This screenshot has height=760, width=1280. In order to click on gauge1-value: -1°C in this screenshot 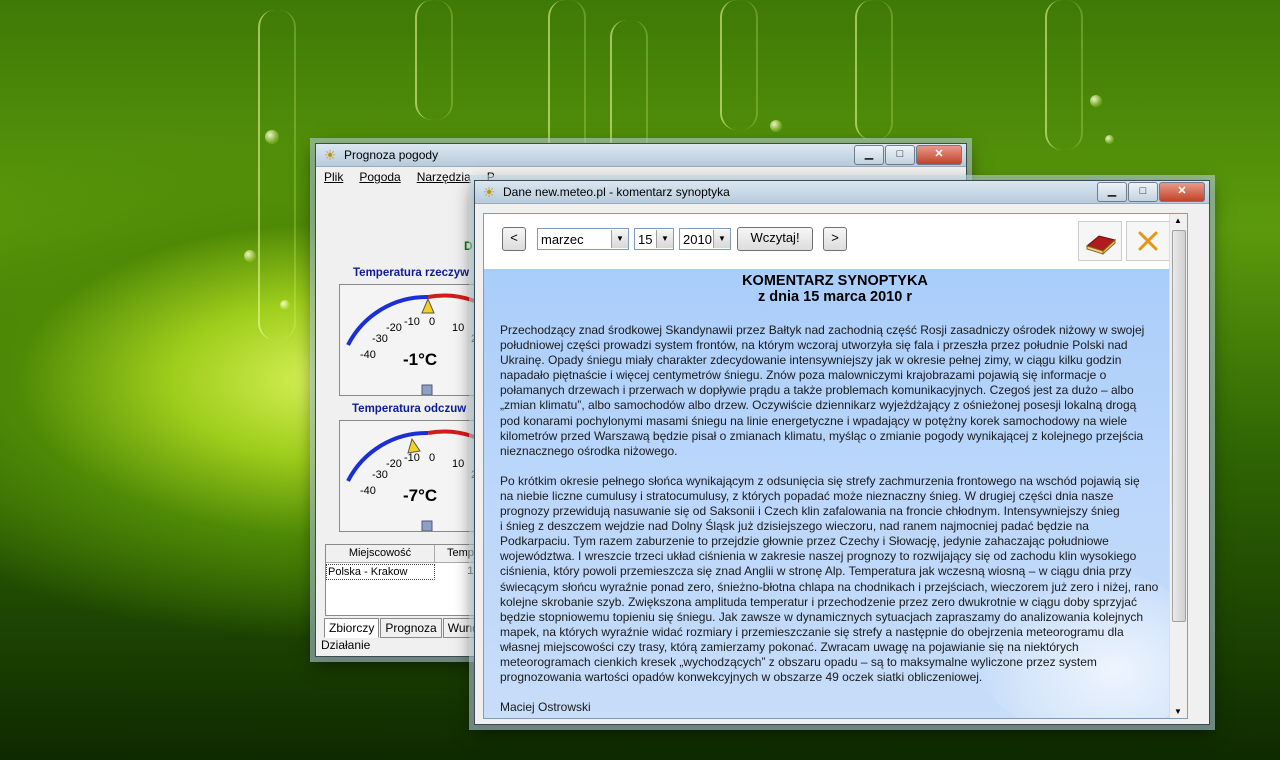, I will do `click(420, 359)`.